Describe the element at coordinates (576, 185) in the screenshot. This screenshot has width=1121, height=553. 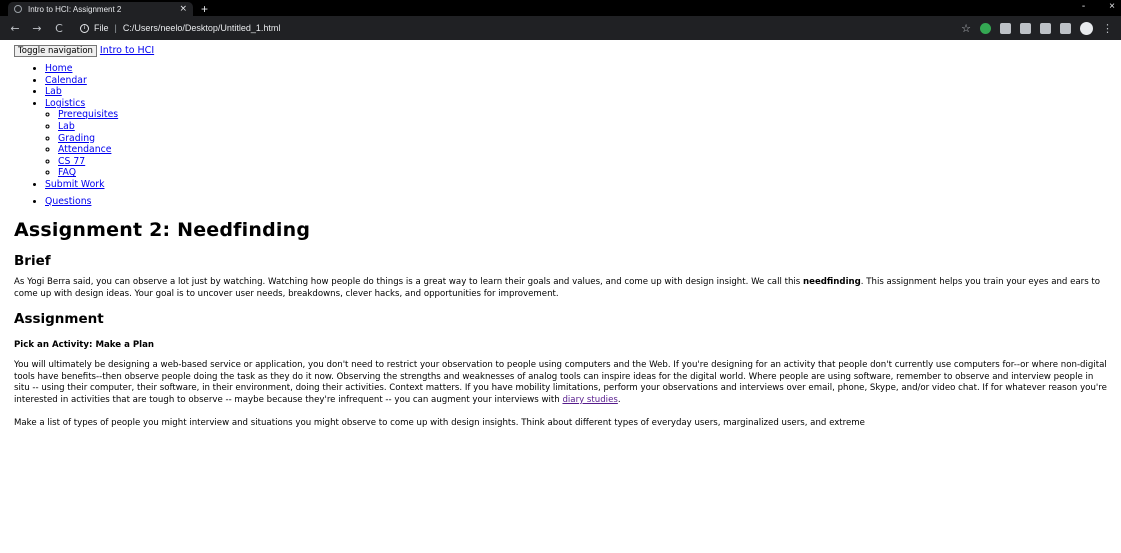
I see `nav-item-submit-work: Submit Work` at that location.